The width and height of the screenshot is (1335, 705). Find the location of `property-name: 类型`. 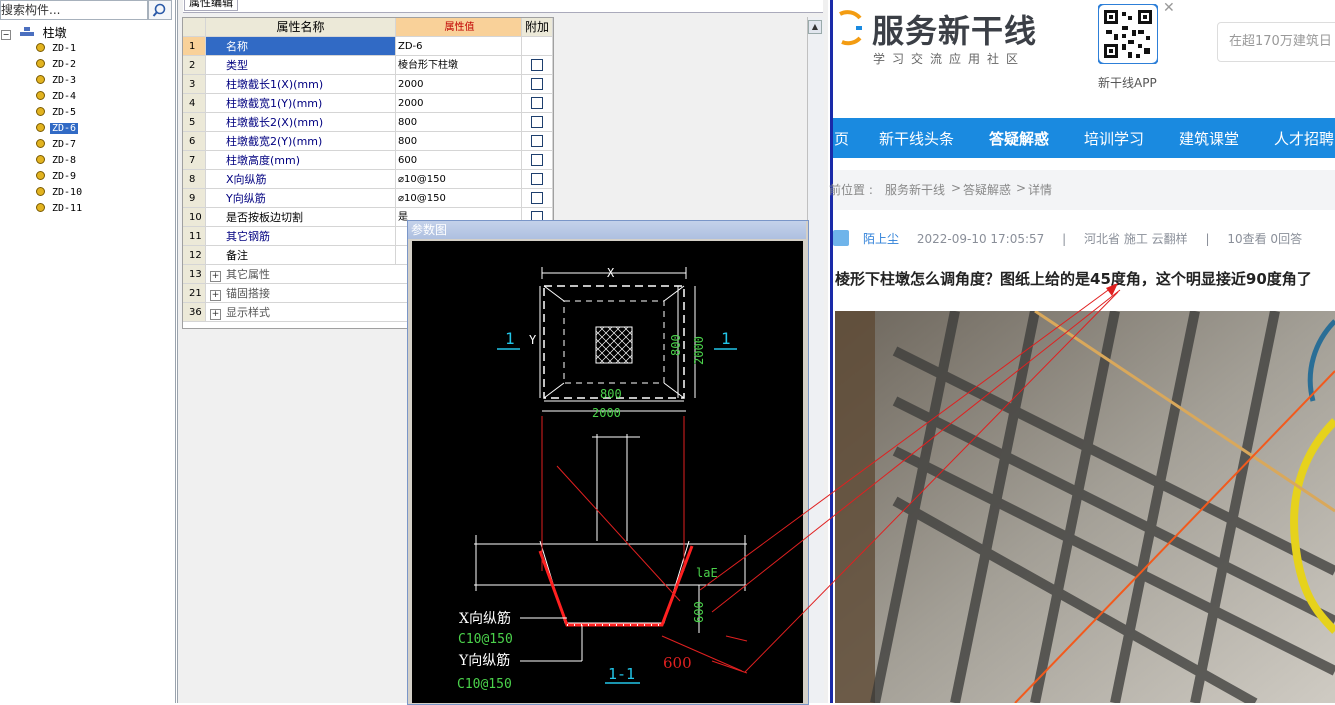

property-name: 类型 is located at coordinates (301, 65).